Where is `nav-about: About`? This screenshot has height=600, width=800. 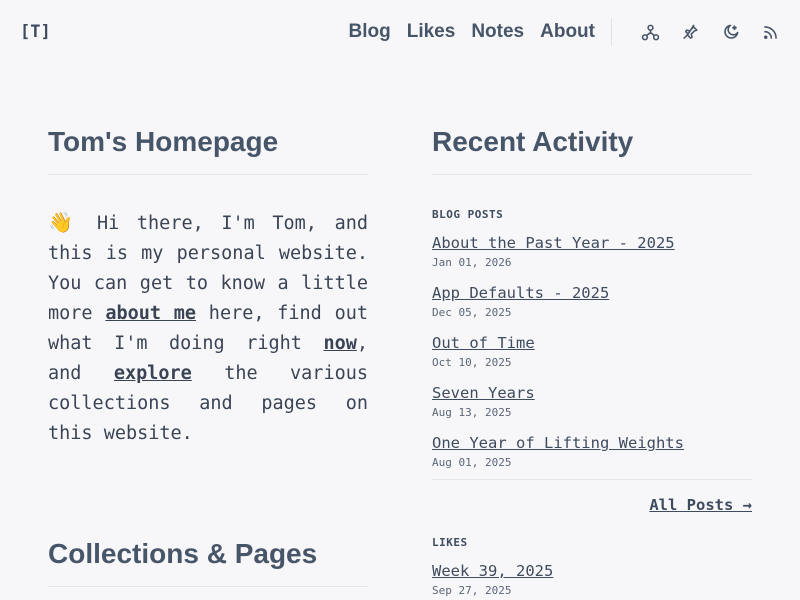 nav-about: About is located at coordinates (567, 32).